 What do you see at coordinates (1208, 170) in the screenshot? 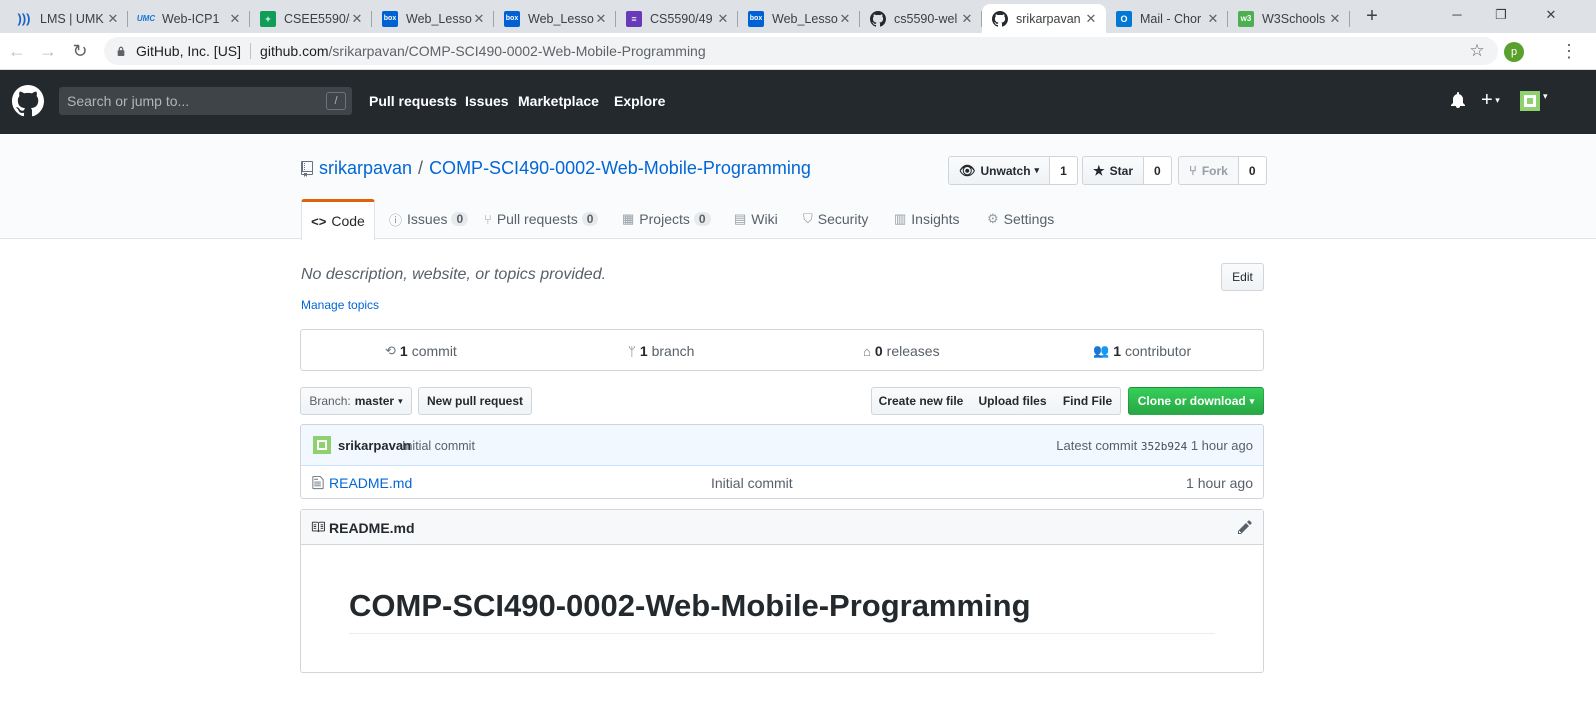
I see `fork-button: ⑂ Fork` at bounding box center [1208, 170].